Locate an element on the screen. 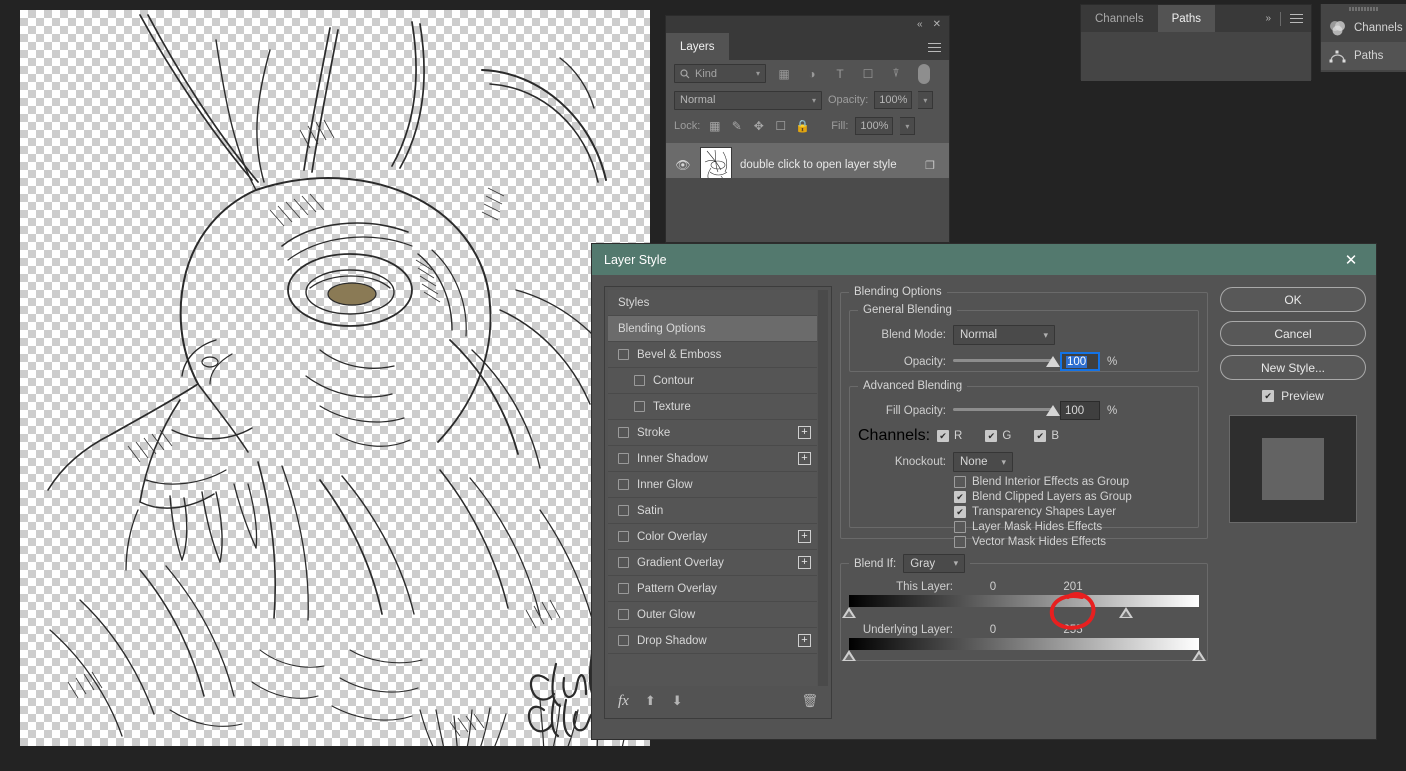 This screenshot has width=1406, height=771. effect-item-bevel-emboss: Bevel & Emboss is located at coordinates (712, 355).